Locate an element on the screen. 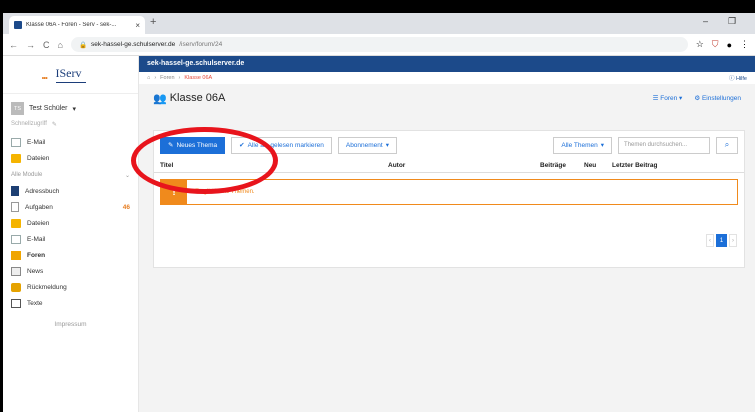 The image size is (755, 412). quick-access-label: Schnellzugriff ✎ is located at coordinates (34, 124).